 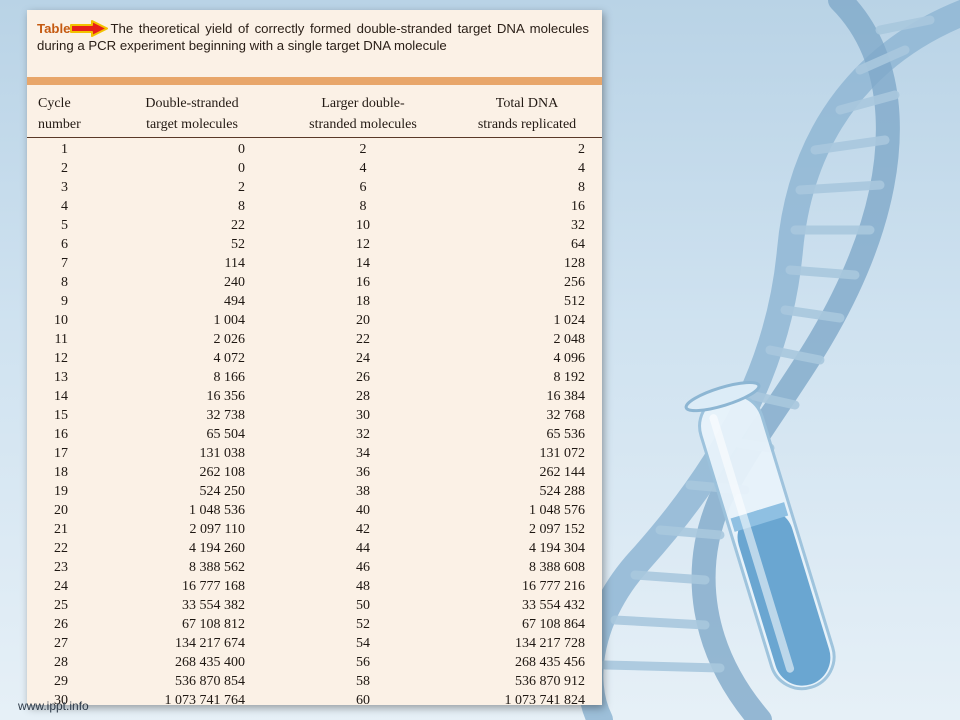 I want to click on total-strands-cell: 2 048, so click(x=569, y=339).